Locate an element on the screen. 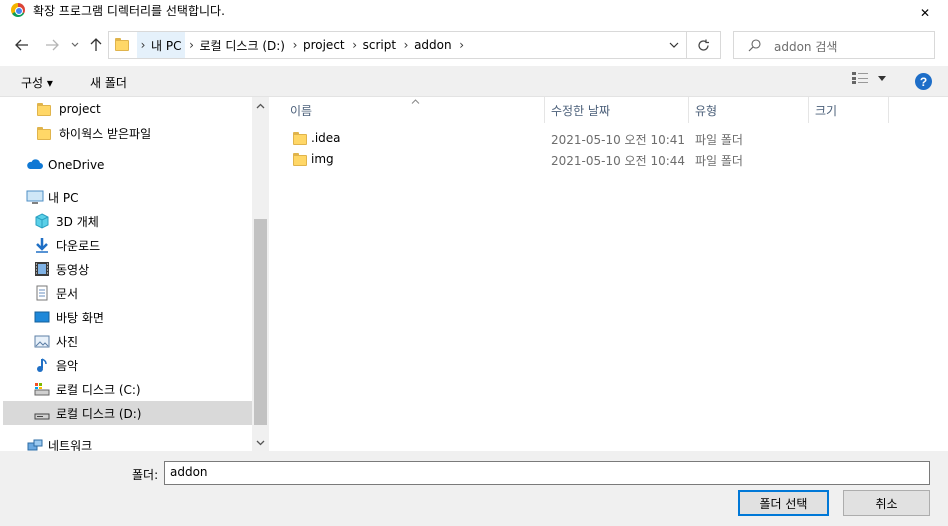  file-row: .idea 2021-05-10 오전 10:41 파일 폴더 is located at coordinates (609, 138).